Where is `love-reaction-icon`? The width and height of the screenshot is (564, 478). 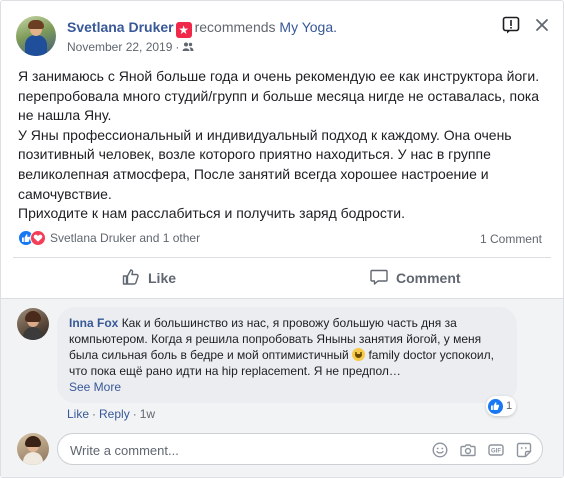
love-reaction-icon is located at coordinates (38, 238).